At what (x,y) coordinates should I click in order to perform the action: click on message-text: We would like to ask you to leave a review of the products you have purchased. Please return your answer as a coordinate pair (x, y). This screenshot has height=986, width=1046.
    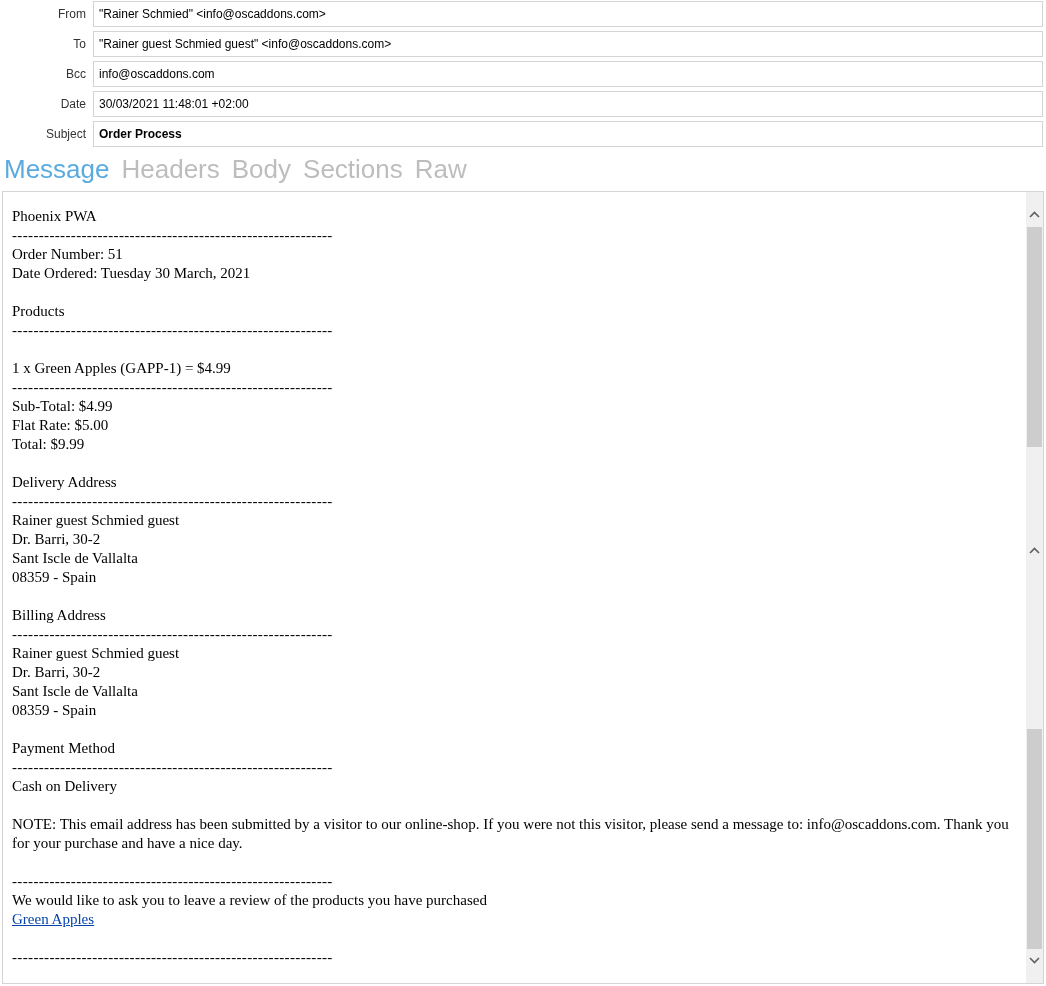
    Looking at the image, I should click on (250, 900).